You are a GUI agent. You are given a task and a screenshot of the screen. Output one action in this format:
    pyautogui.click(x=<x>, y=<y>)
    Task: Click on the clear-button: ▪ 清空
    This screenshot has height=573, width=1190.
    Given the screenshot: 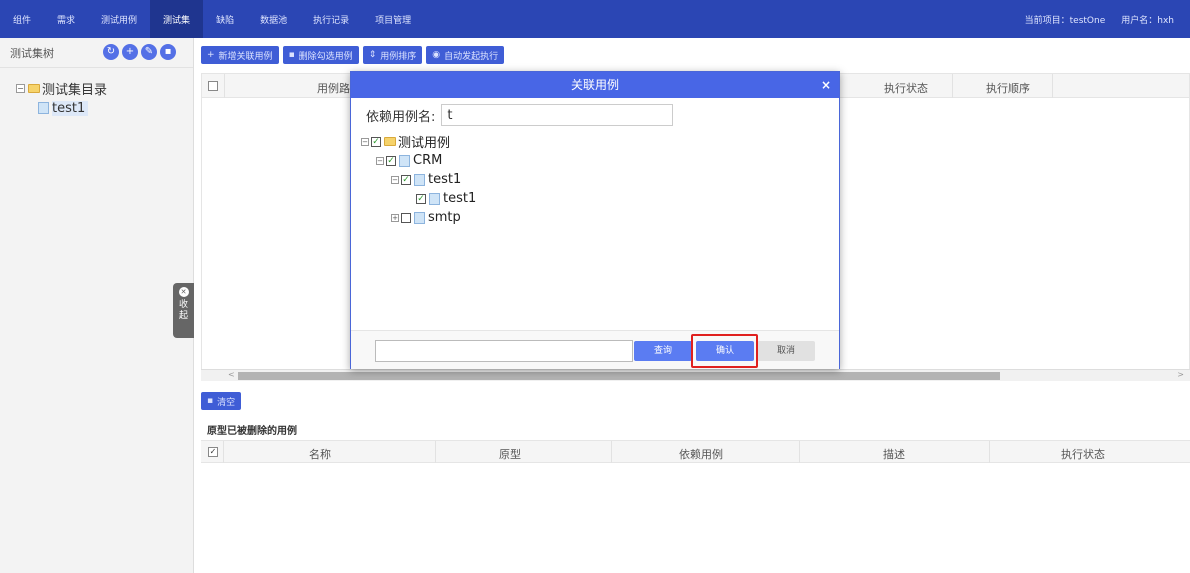 What is the action you would take?
    pyautogui.click(x=221, y=401)
    